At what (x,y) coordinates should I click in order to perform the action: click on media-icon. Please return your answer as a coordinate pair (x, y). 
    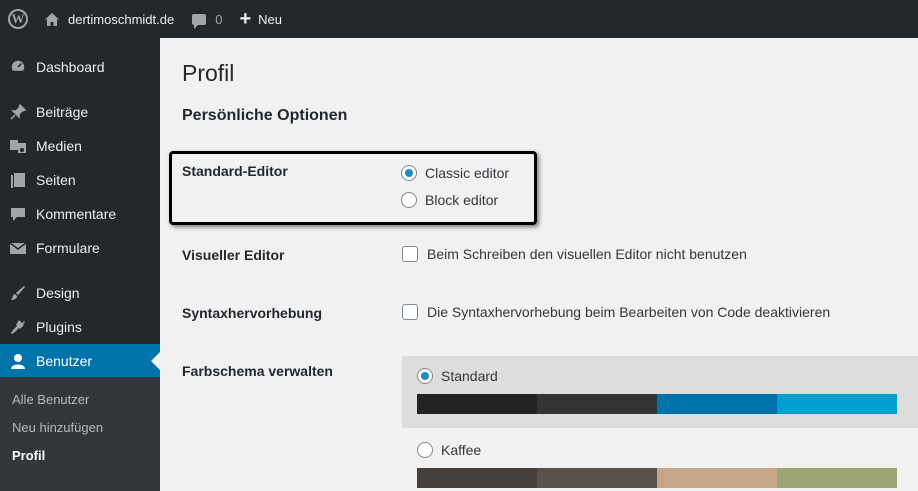
    Looking at the image, I should click on (18, 146).